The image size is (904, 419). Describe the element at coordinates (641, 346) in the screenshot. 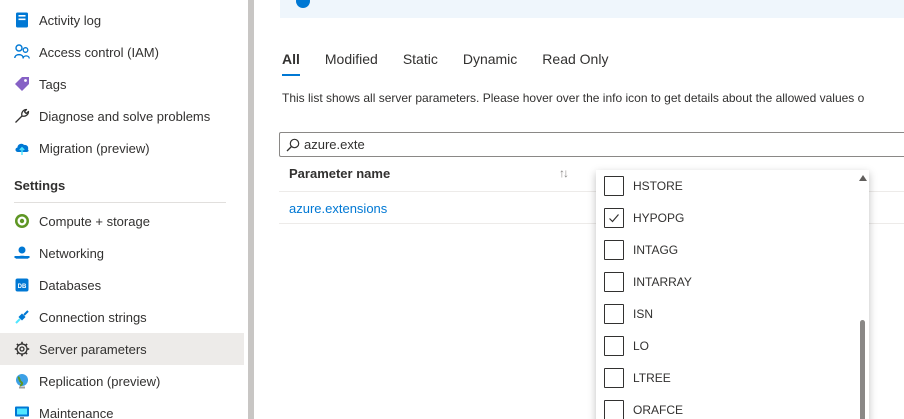

I see `option-label: LO` at that location.